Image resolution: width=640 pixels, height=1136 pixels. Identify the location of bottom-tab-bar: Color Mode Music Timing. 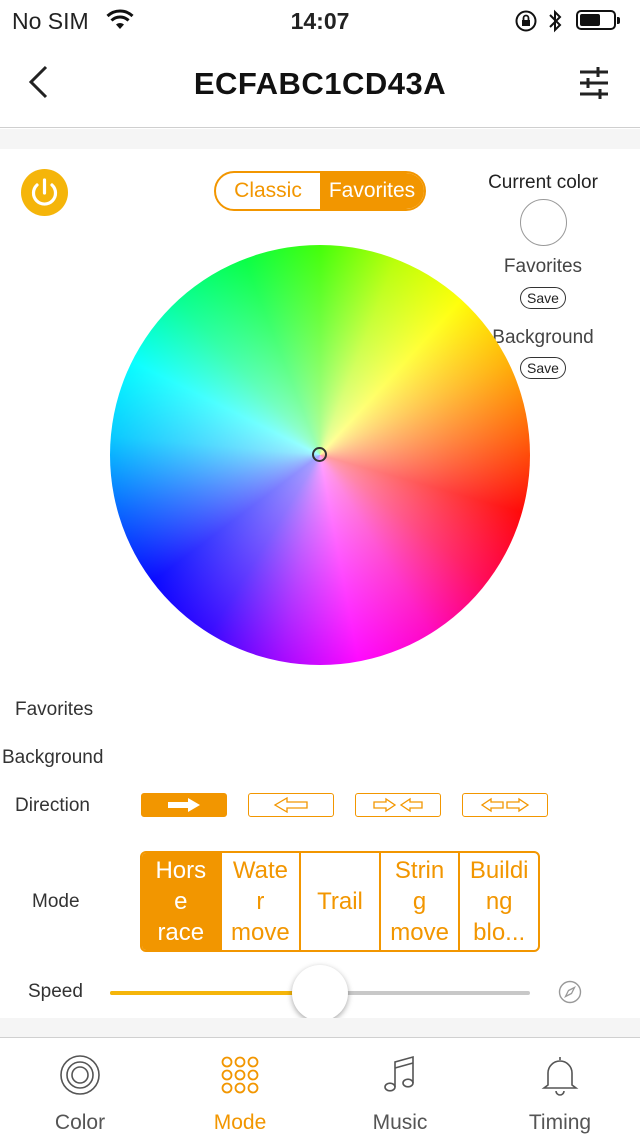
(320, 1086).